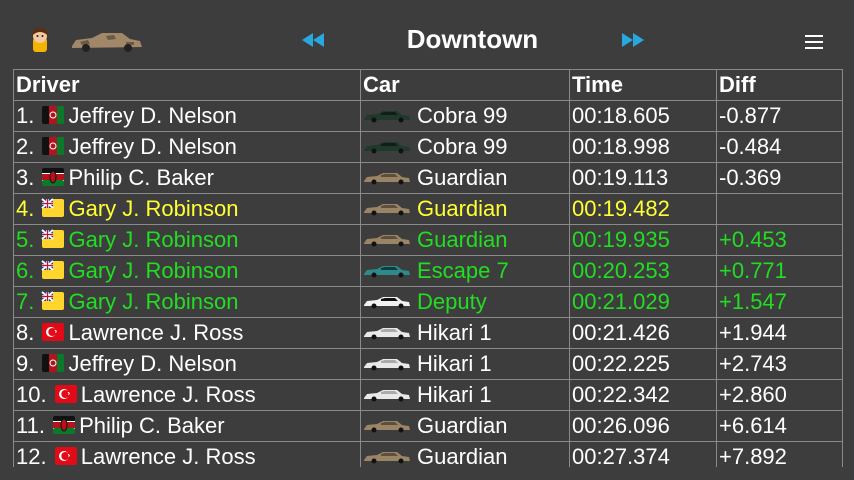  I want to click on table-row: 4. Gary J. Robinson Guardian 00:19.482, so click(428, 209).